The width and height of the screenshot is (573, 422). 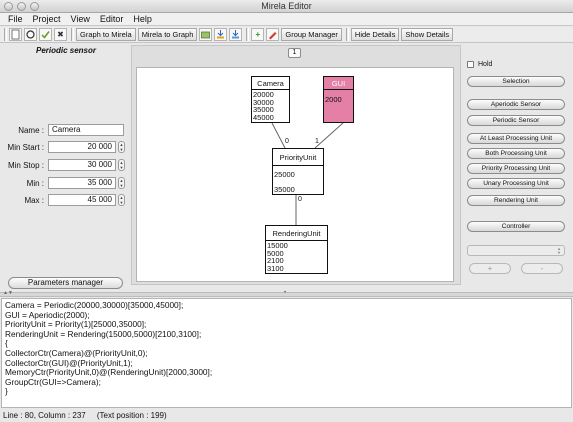 What do you see at coordinates (35, 183) in the screenshot?
I see `min-label: Min :` at bounding box center [35, 183].